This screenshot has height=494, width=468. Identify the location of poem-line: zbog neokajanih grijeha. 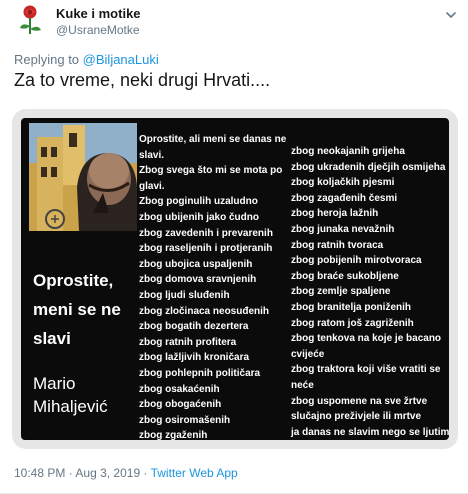
(348, 151).